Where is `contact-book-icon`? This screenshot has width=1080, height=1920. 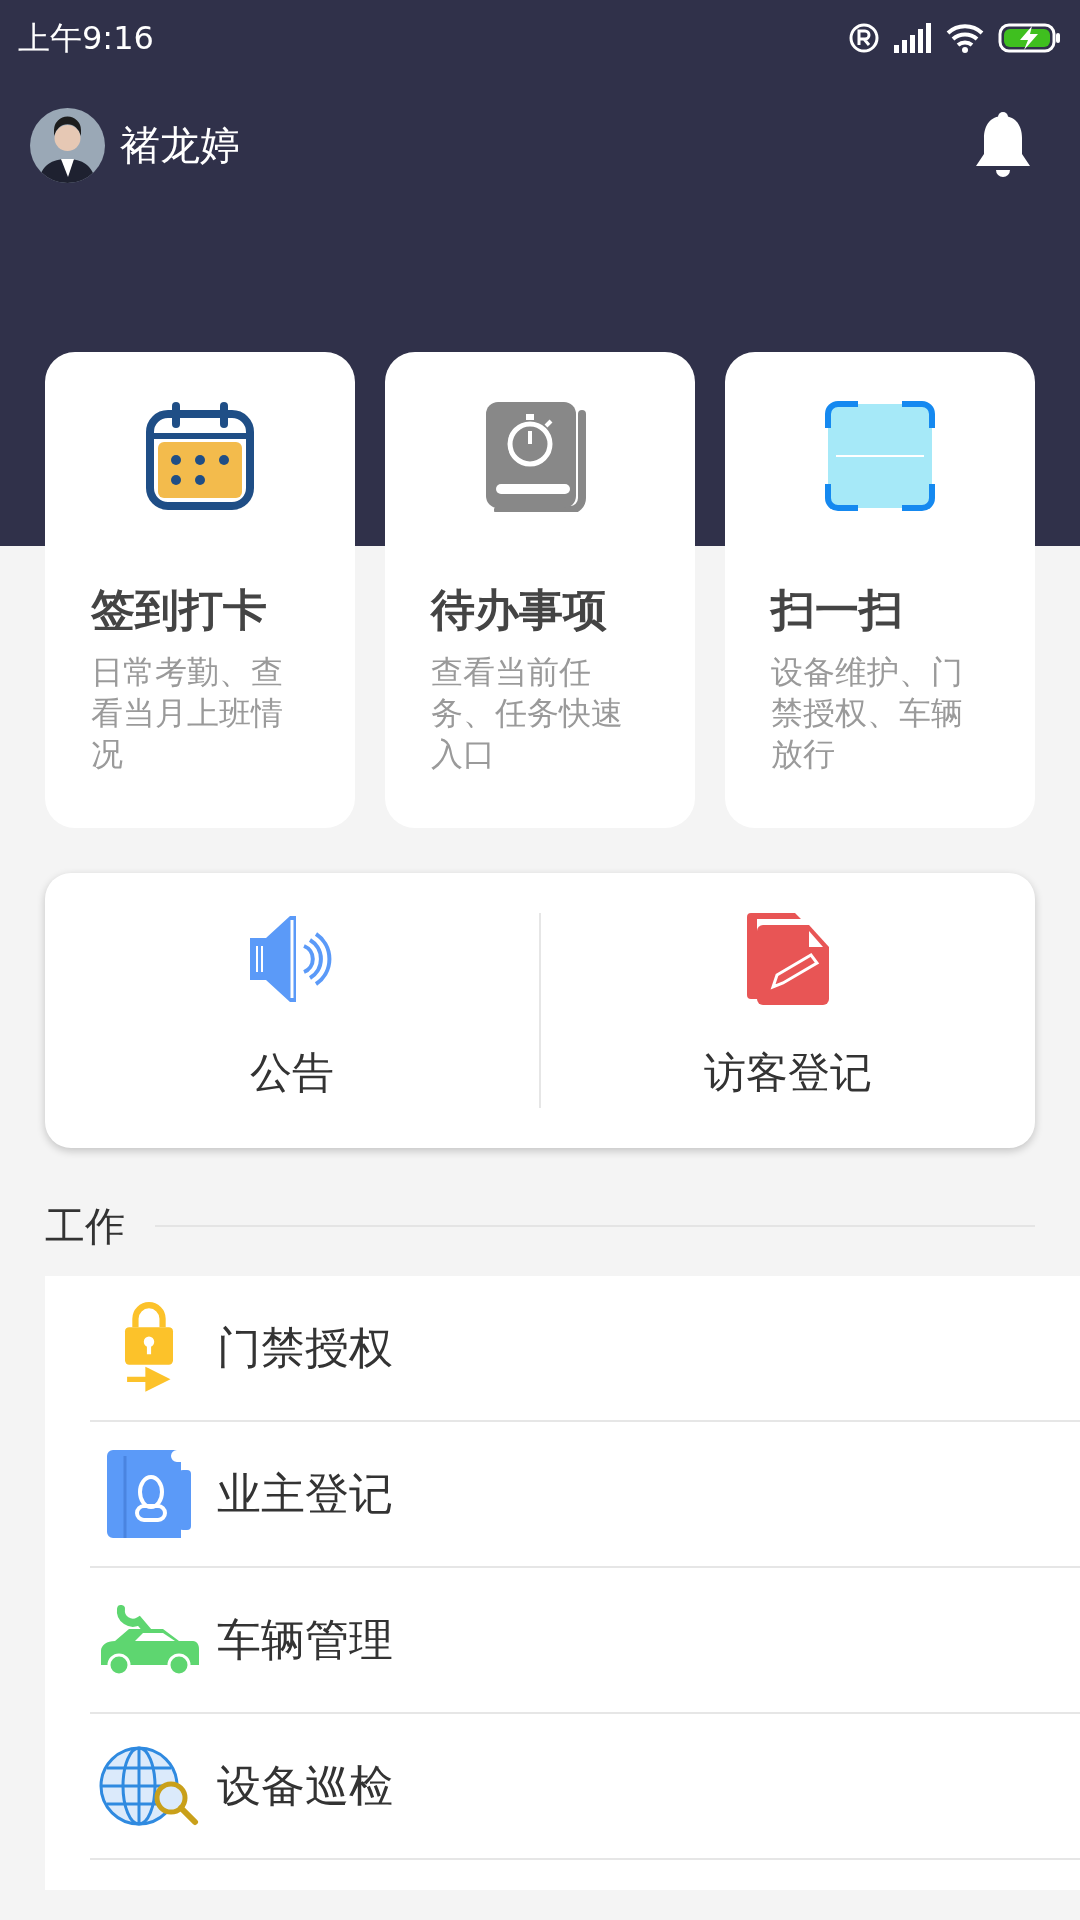
contact-book-icon is located at coordinates (148, 1494).